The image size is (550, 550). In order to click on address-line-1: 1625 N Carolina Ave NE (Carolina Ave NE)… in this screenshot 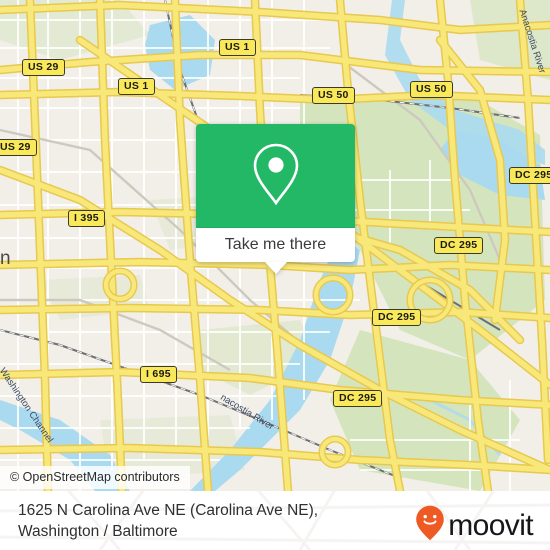, I will do `click(168, 510)`.